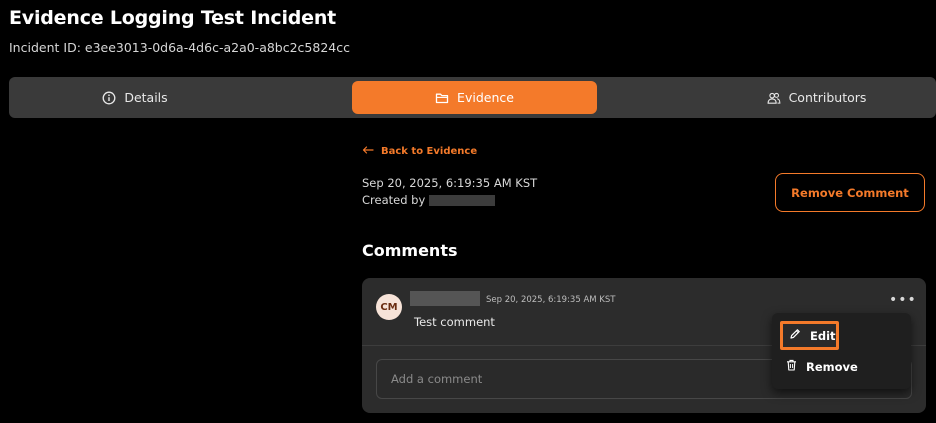  Describe the element at coordinates (389, 307) in the screenshot. I see `avatar: CM` at that location.